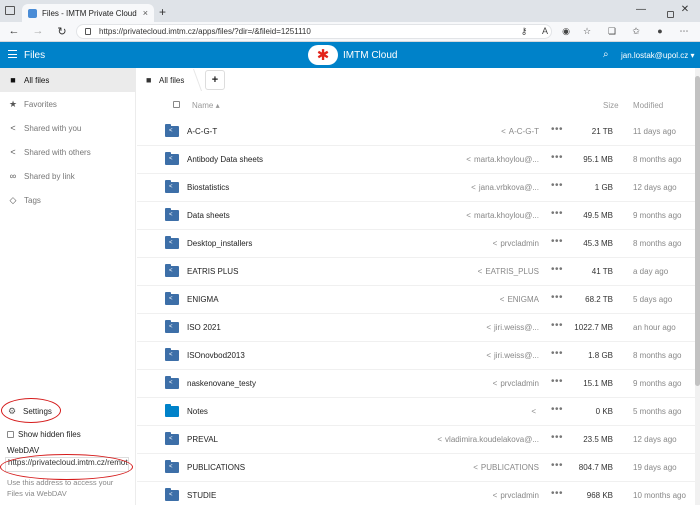 The image size is (700, 505). I want to click on show-hidden-files-row: Show hidden files, so click(44, 434).